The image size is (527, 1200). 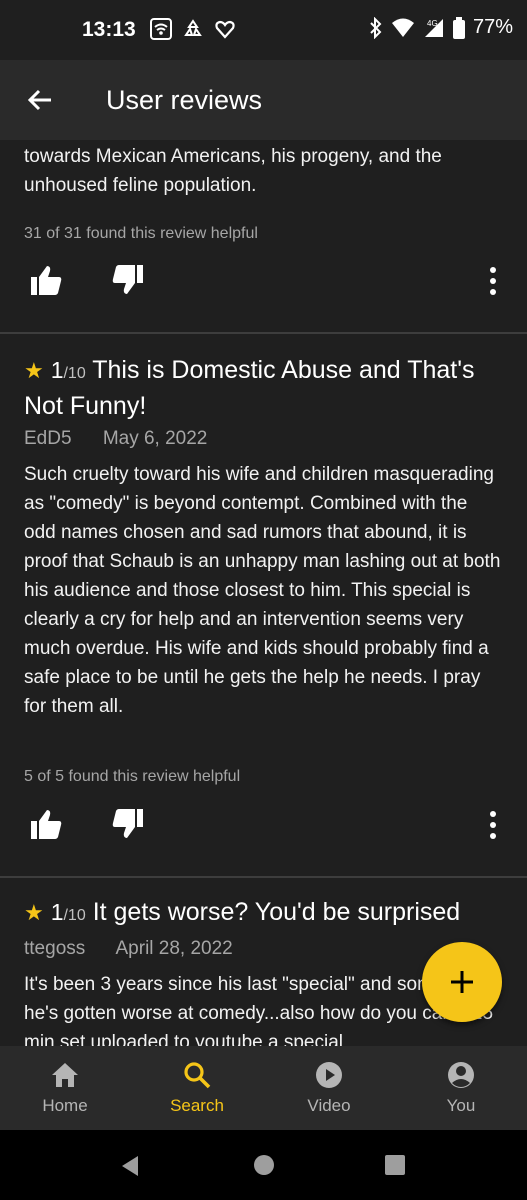 What do you see at coordinates (48, 438) in the screenshot?
I see `review-author: EdD5` at bounding box center [48, 438].